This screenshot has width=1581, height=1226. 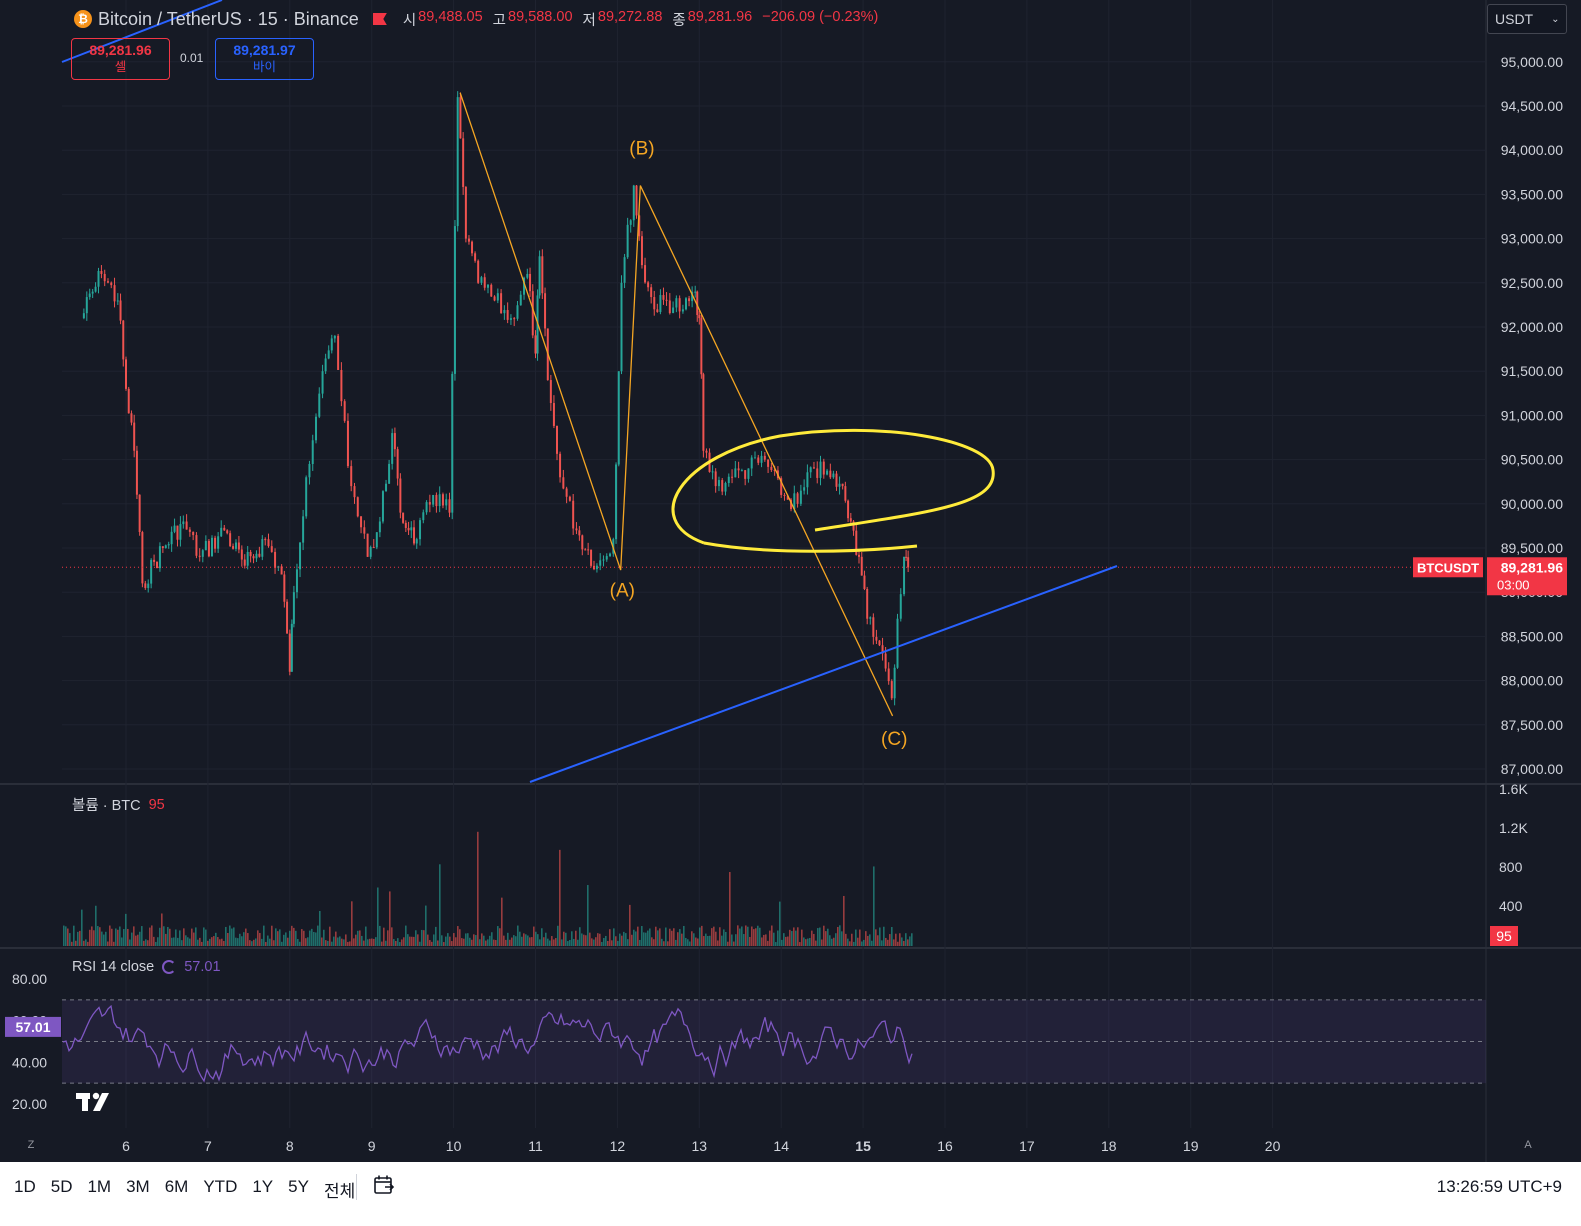 What do you see at coordinates (106, 804) in the screenshot?
I see `volume-label: 볼륨 · BTC` at bounding box center [106, 804].